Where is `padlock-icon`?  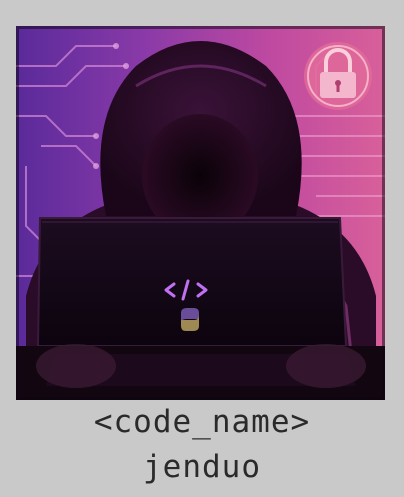 padlock-icon is located at coordinates (338, 76).